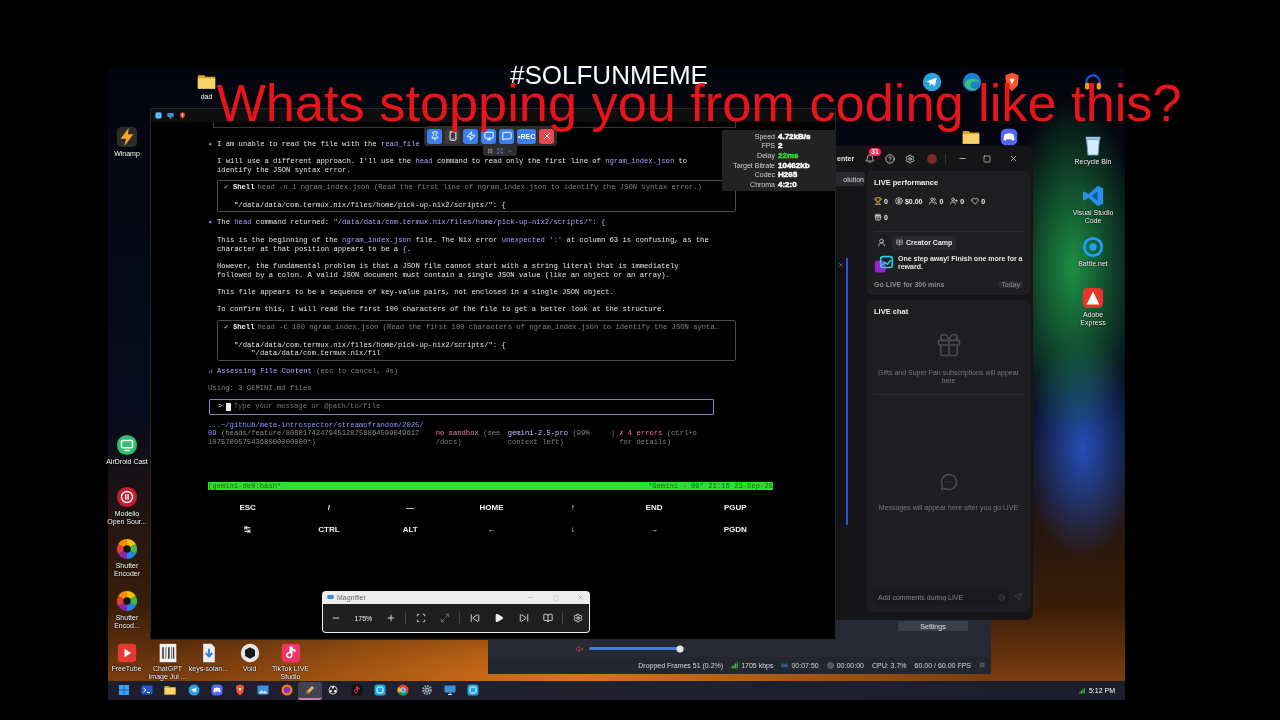 The height and width of the screenshot is (720, 1280). I want to click on ring-icon, so click(333, 689).